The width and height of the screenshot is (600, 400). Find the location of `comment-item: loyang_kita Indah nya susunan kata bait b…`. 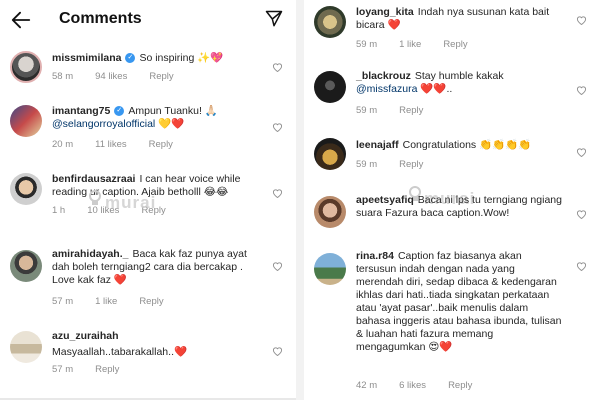

comment-item: loyang_kita Indah nya susunan kata bait b… is located at coordinates (452, 27).